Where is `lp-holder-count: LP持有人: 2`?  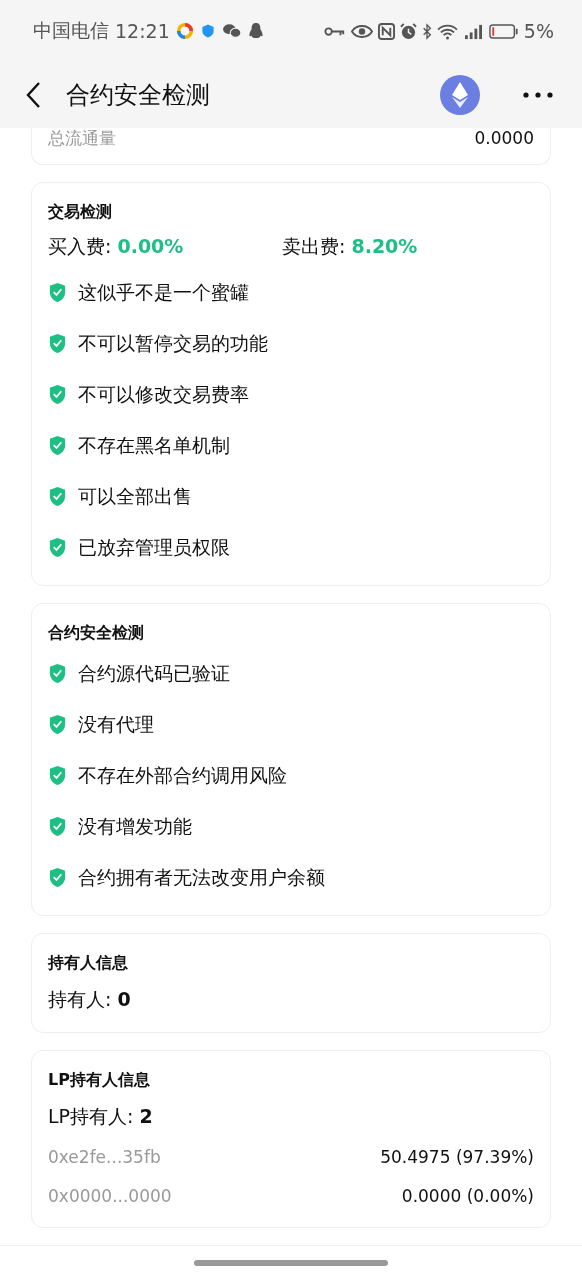 lp-holder-count: LP持有人: 2 is located at coordinates (101, 1116).